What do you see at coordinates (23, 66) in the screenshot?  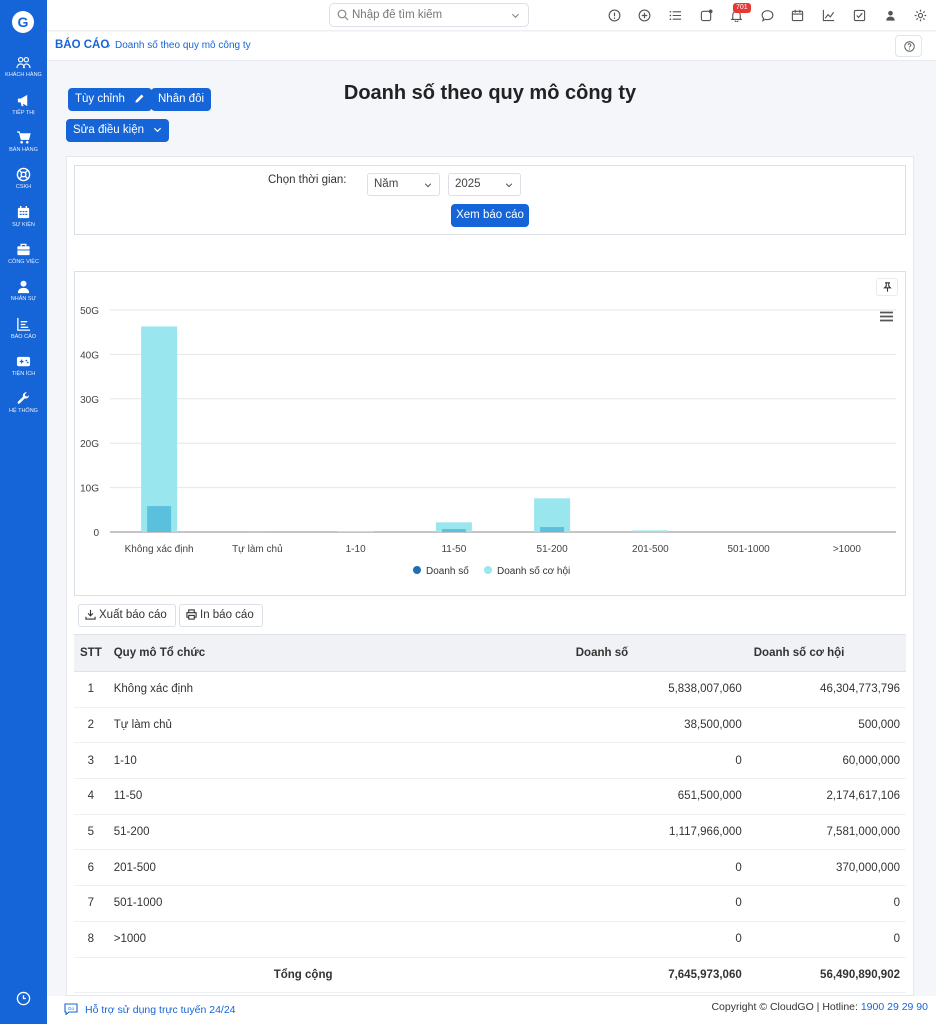 I see `sidebar-item-customers: Khách hàng` at bounding box center [23, 66].